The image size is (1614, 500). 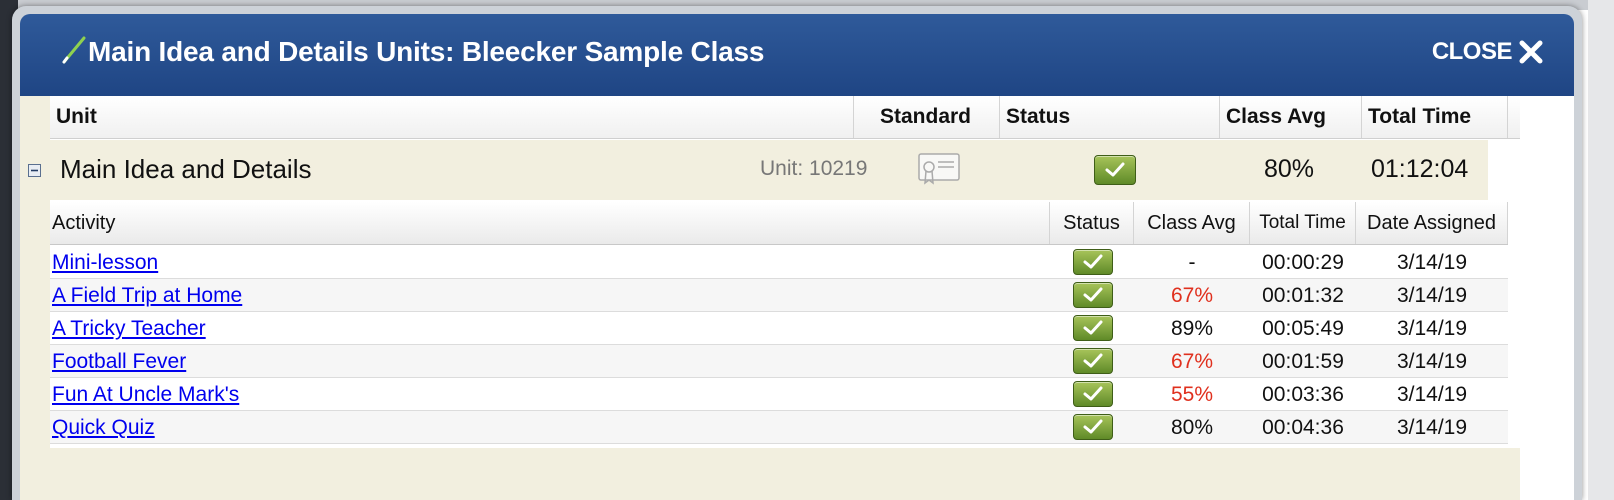 I want to click on close-button: CLOSE, so click(x=1488, y=52).